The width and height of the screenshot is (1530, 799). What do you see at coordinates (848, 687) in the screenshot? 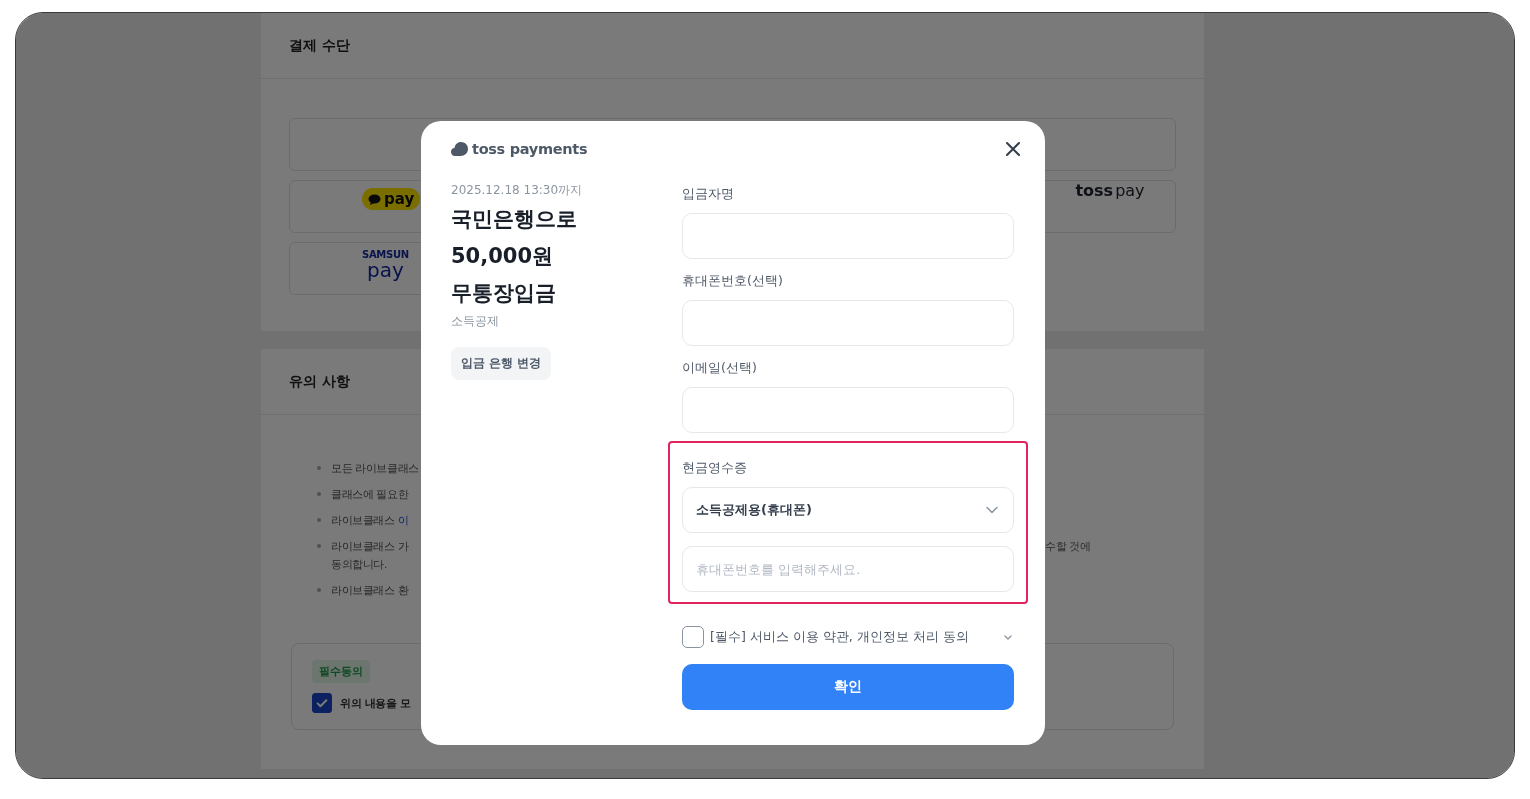
I see `confirm-button: 확인` at bounding box center [848, 687].